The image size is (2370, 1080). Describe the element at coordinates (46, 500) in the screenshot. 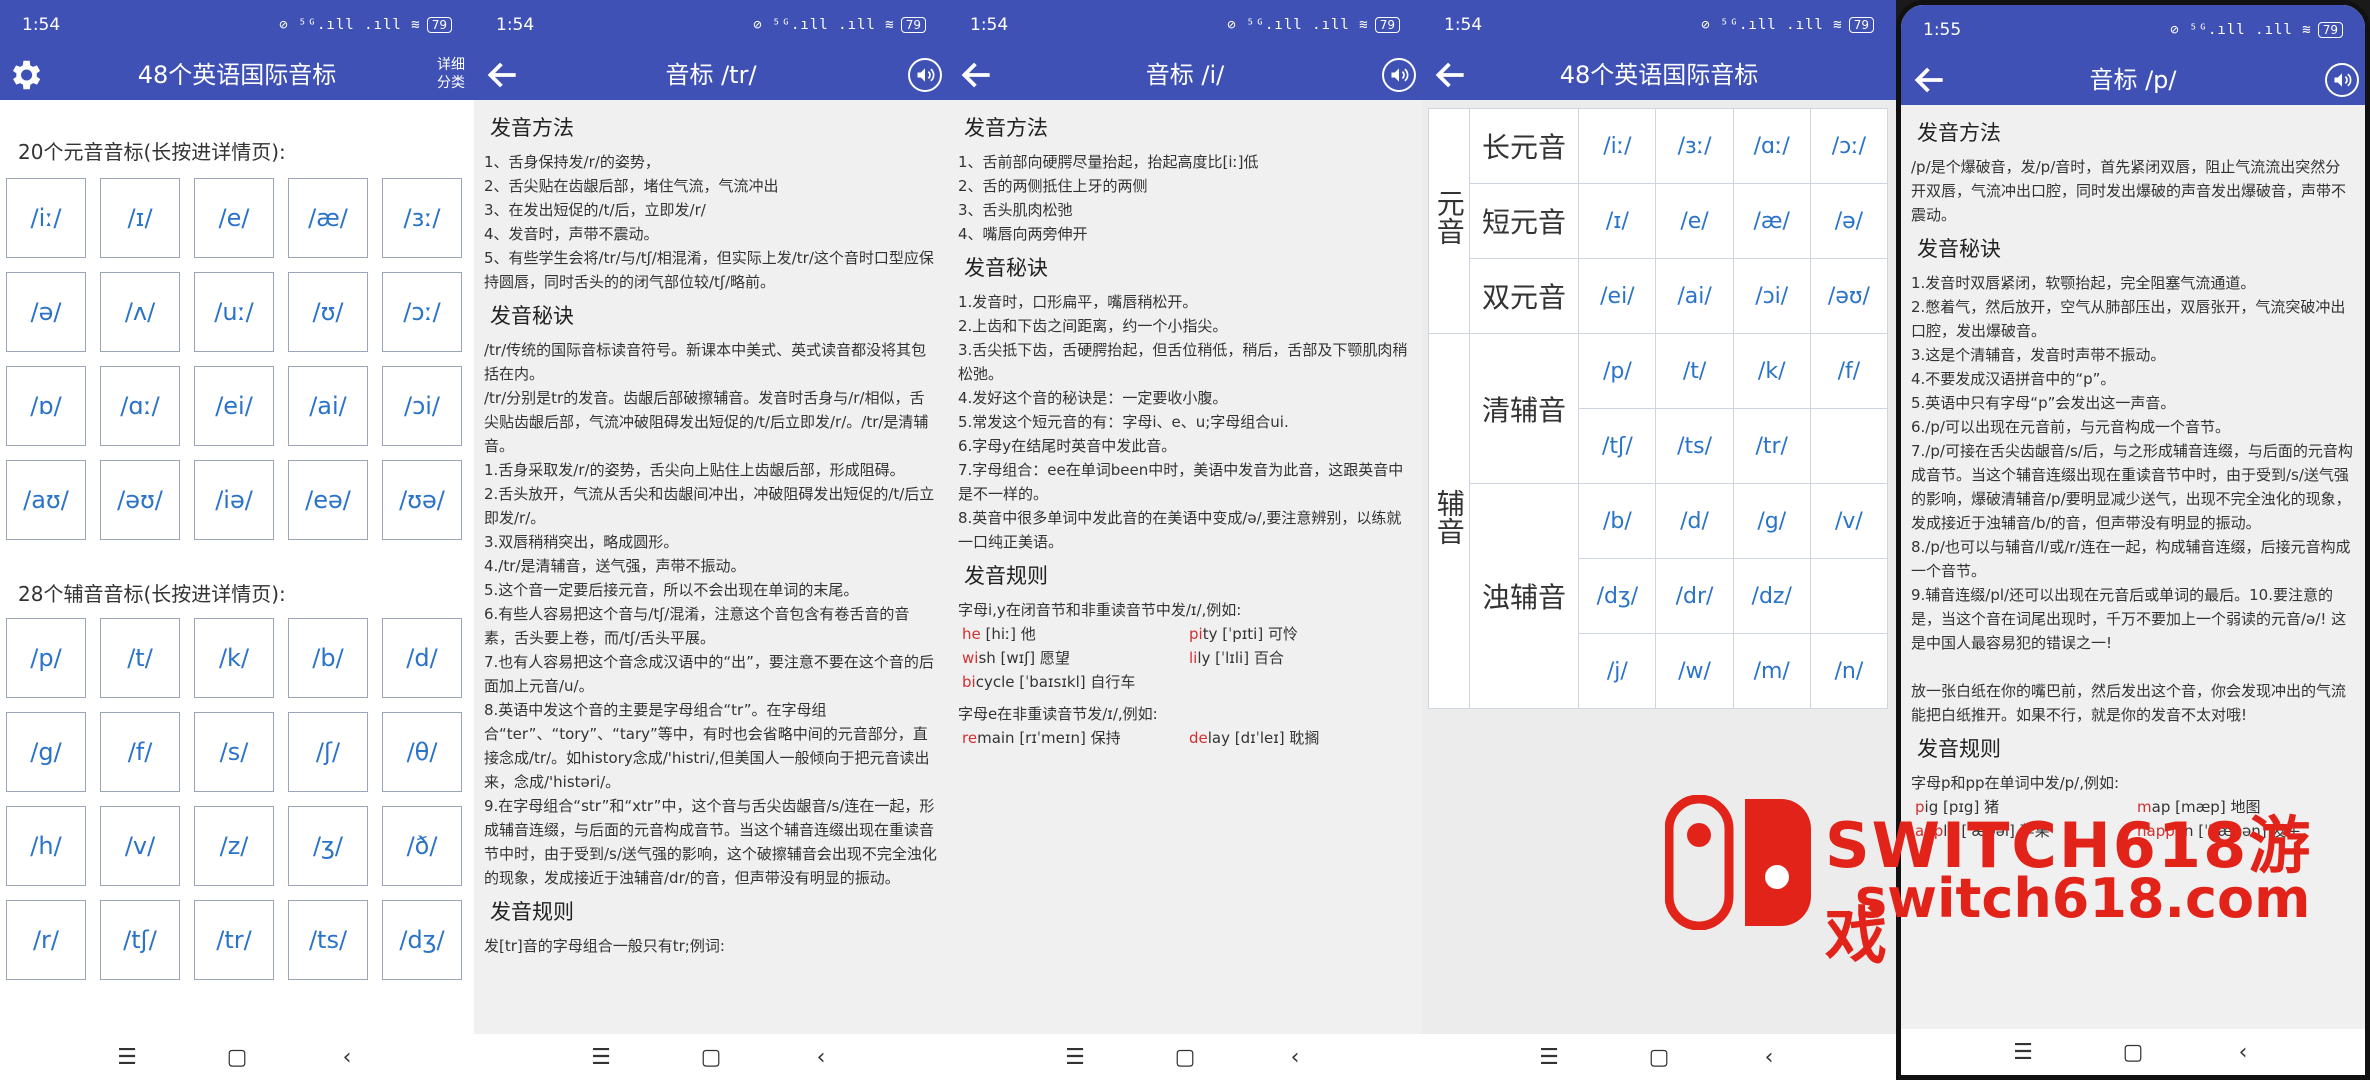

I see `phonetic-cell: /aʊ/` at that location.